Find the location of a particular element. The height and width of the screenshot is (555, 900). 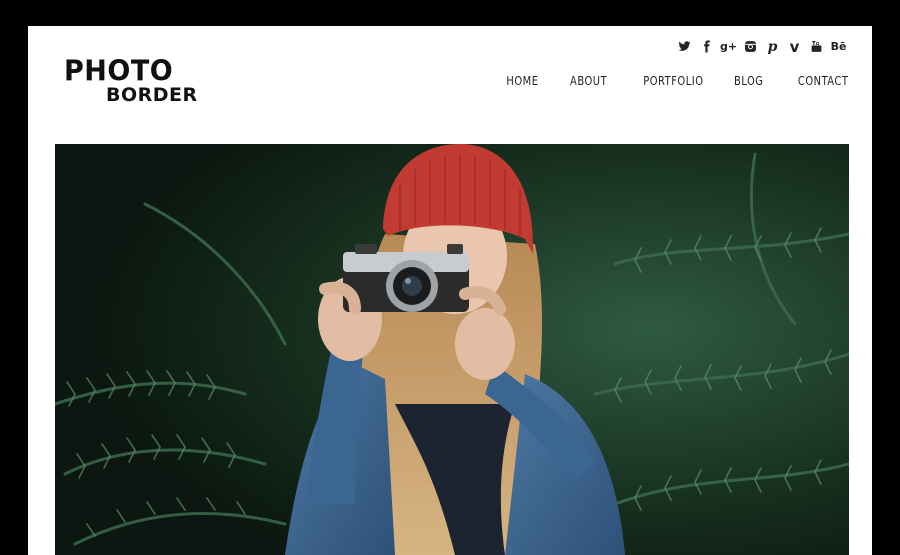

main-nav: HOME ABOUT PORTFOLIO BLOG CONTACT is located at coordinates (675, 80).